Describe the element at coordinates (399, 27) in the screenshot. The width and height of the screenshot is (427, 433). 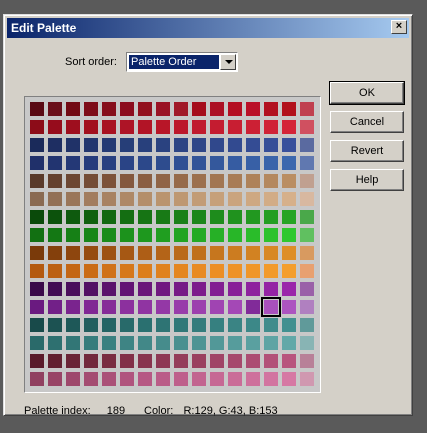
I see `close-button: ×` at that location.